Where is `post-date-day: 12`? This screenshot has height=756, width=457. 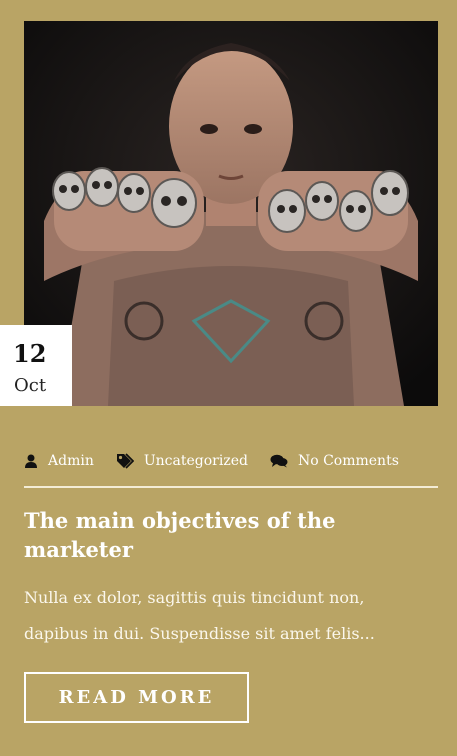
post-date-day: 12 is located at coordinates (30, 353).